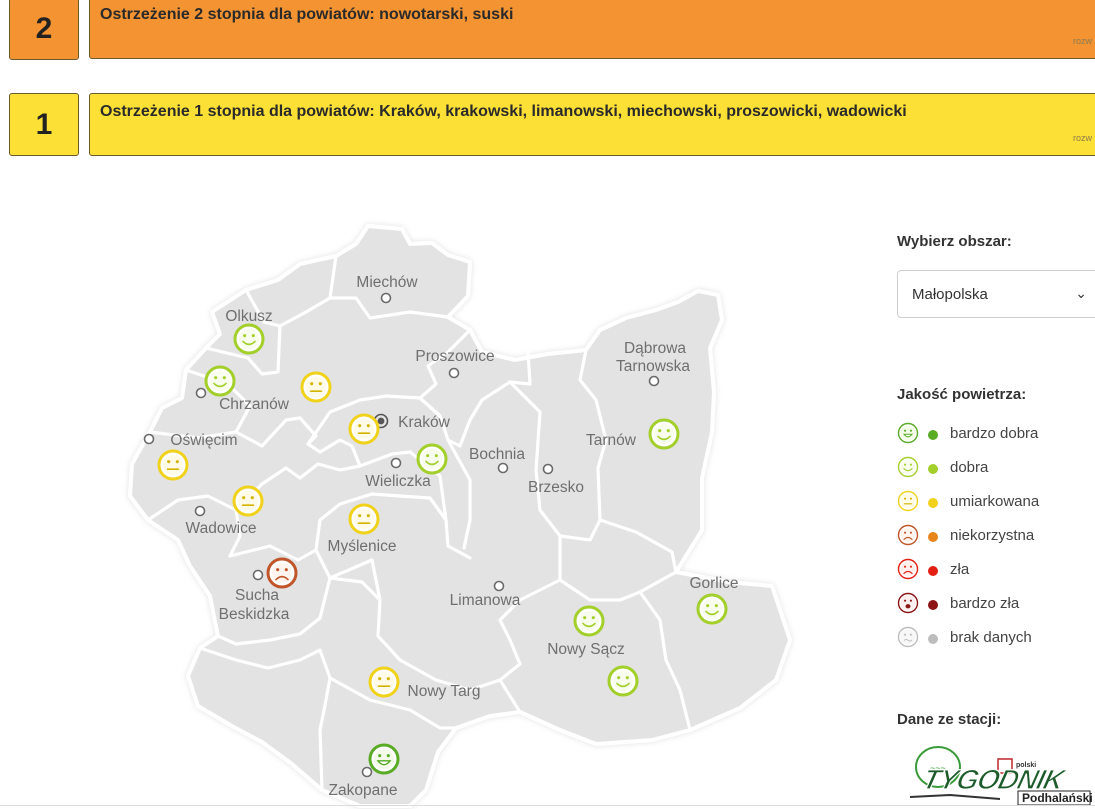 Image resolution: width=1095 pixels, height=809 pixels. Describe the element at coordinates (996, 294) in the screenshot. I see `area-select: Małopolska ⌄` at that location.